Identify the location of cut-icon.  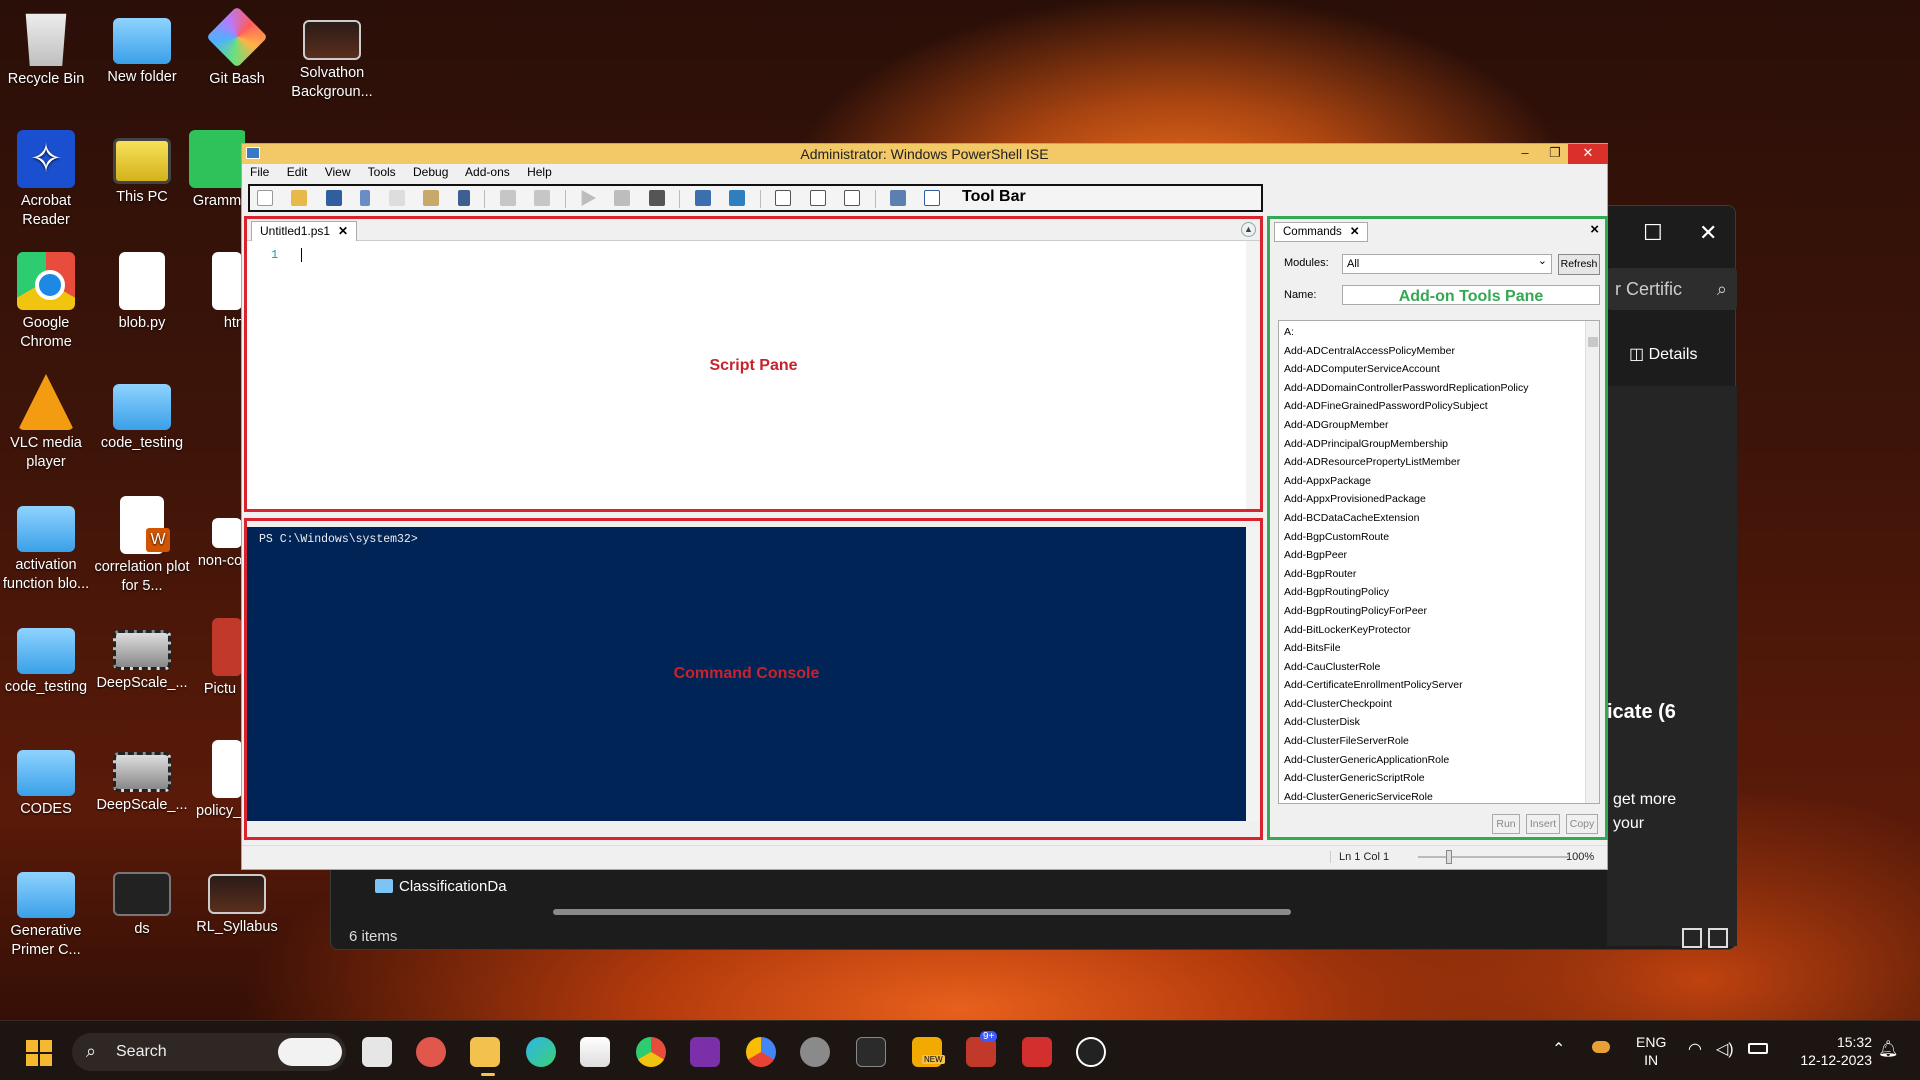
(365, 198).